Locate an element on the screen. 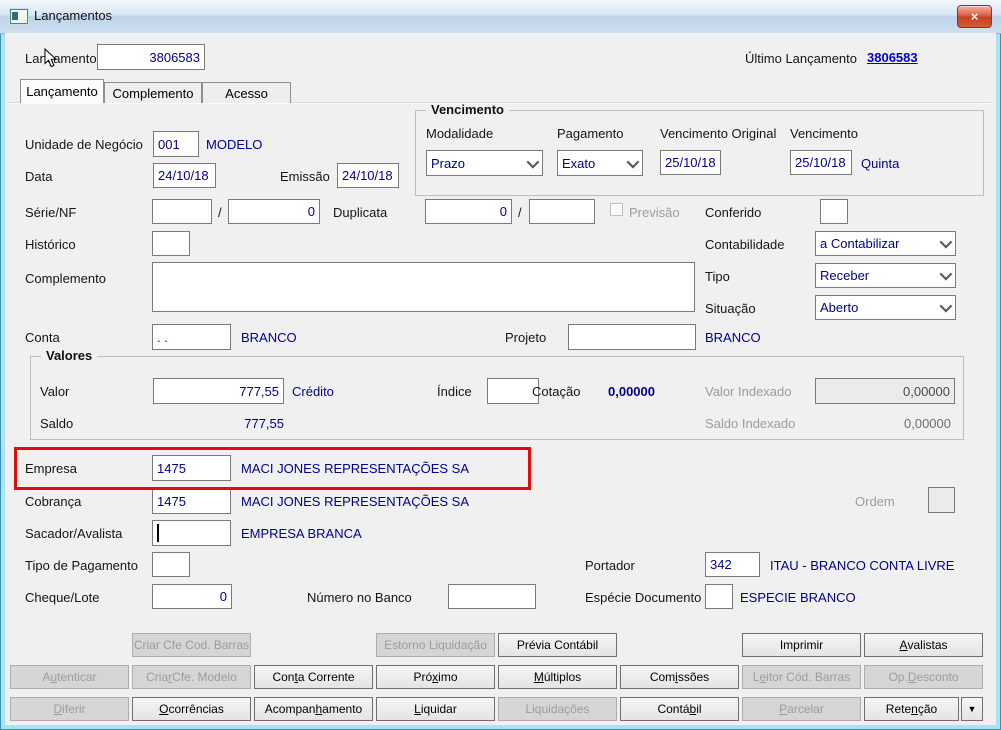 This screenshot has width=1001, height=730. contabilidade-select: a Contabilizar is located at coordinates (885, 243).